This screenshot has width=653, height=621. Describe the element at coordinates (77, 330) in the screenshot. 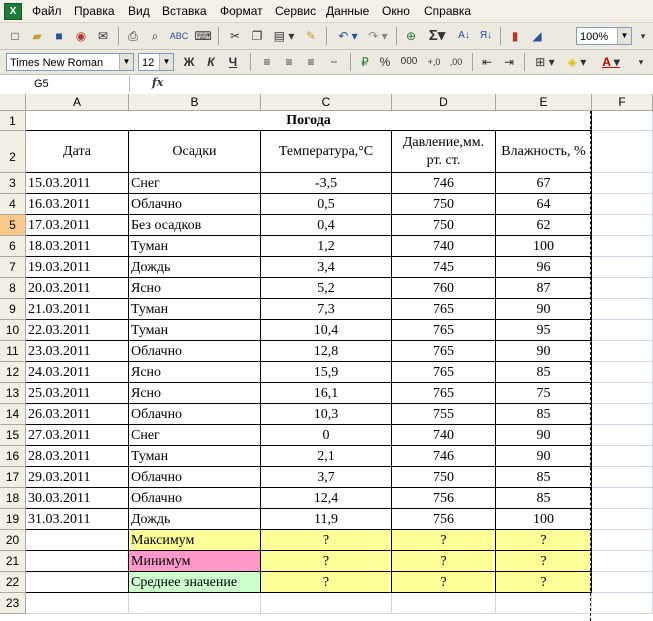

I see `date-cell: 22.03.2011` at that location.